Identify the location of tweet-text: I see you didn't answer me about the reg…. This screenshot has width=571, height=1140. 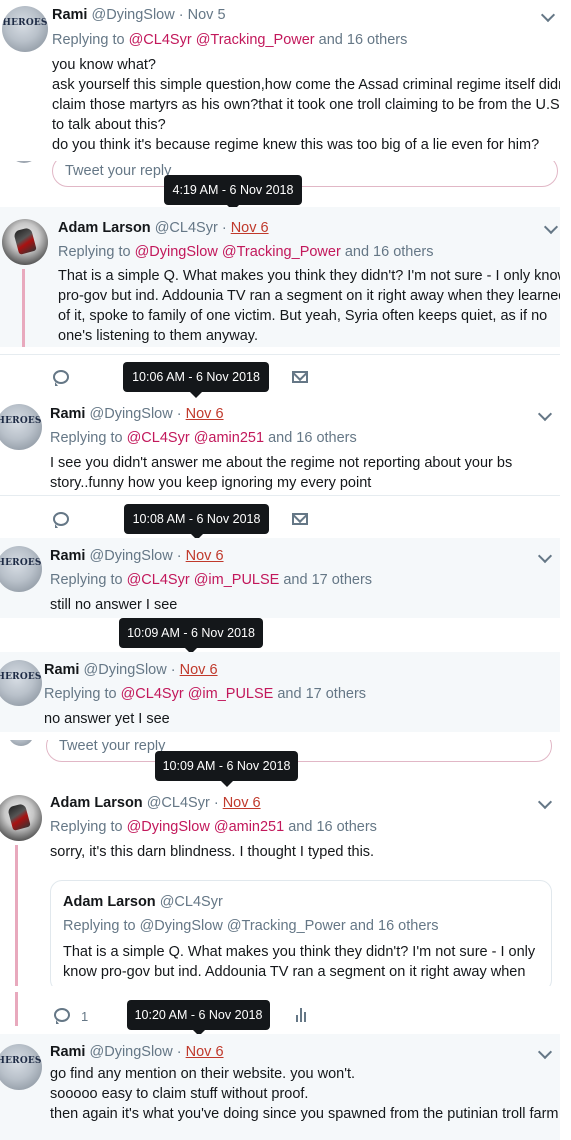
(281, 473).